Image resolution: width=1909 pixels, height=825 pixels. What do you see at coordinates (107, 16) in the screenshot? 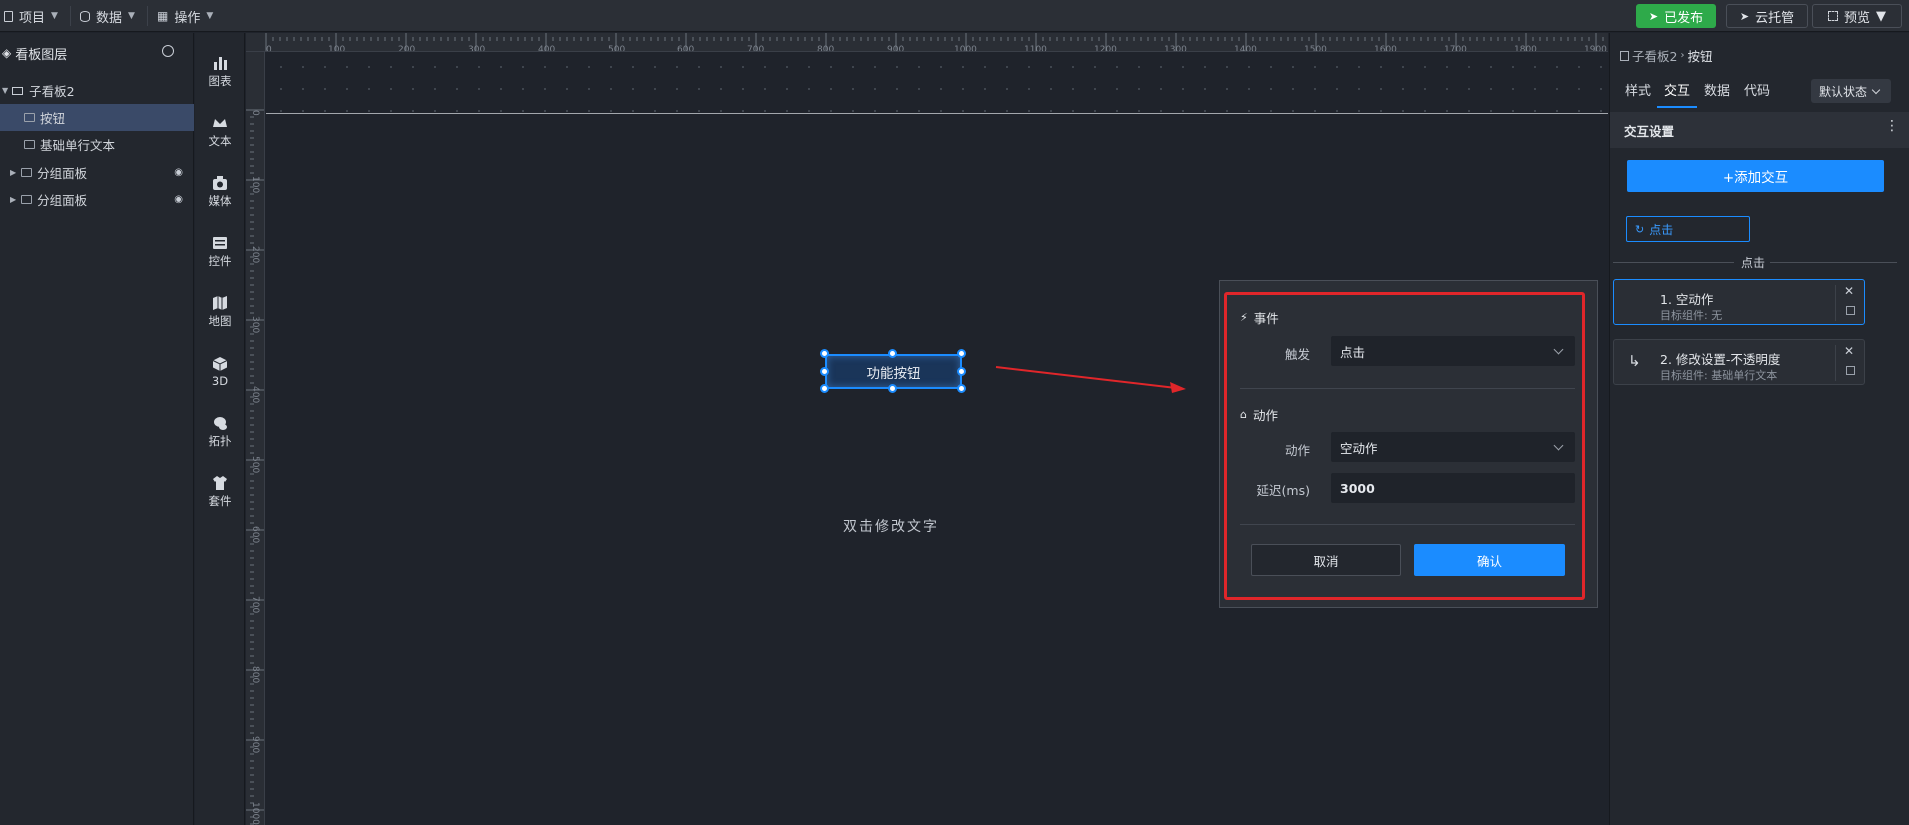
I see `menu-data: 数据 ▼` at bounding box center [107, 16].